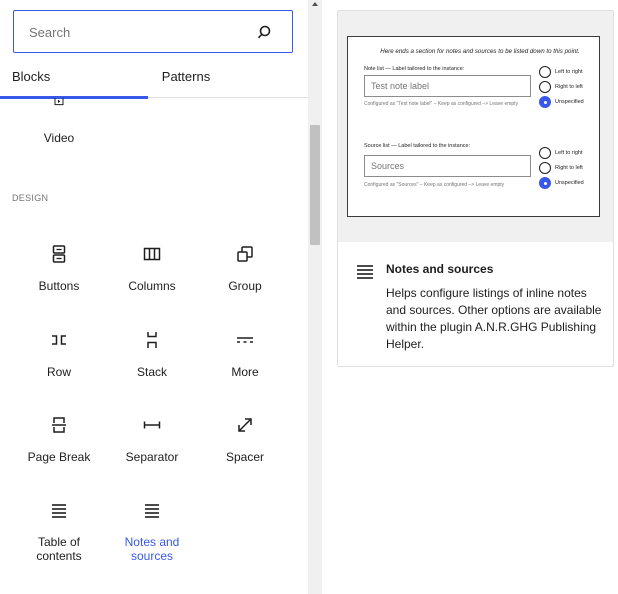 The width and height of the screenshot is (618, 594). Describe the element at coordinates (245, 340) in the screenshot. I see `more-icon` at that location.